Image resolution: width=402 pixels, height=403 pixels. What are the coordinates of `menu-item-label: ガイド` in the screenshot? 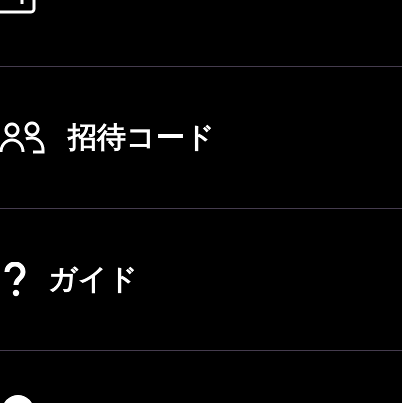 It's located at (93, 279).